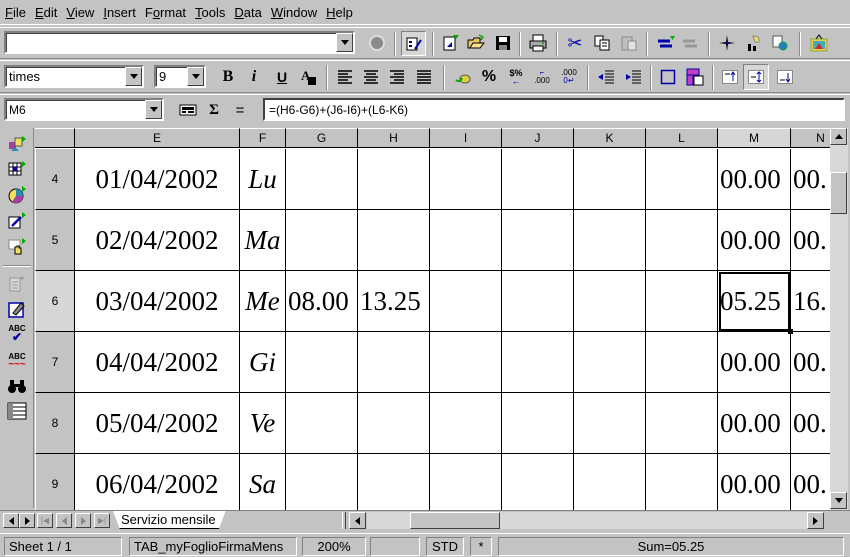 The image size is (850, 557). I want to click on insert-chart-icon, so click(17, 195).